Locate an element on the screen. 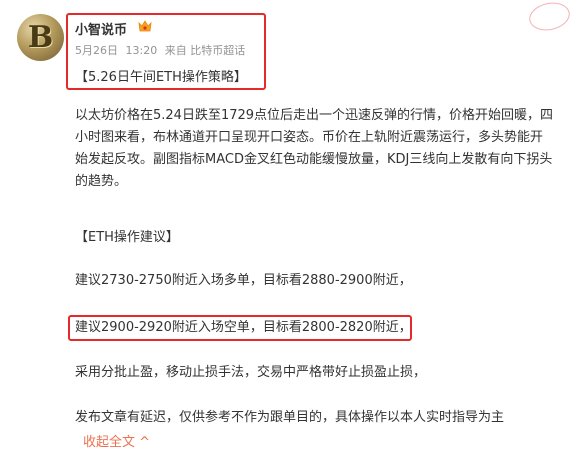 The image size is (577, 454). post-title: 【5.26日午间ETH操作策略】 is located at coordinates (161, 77).